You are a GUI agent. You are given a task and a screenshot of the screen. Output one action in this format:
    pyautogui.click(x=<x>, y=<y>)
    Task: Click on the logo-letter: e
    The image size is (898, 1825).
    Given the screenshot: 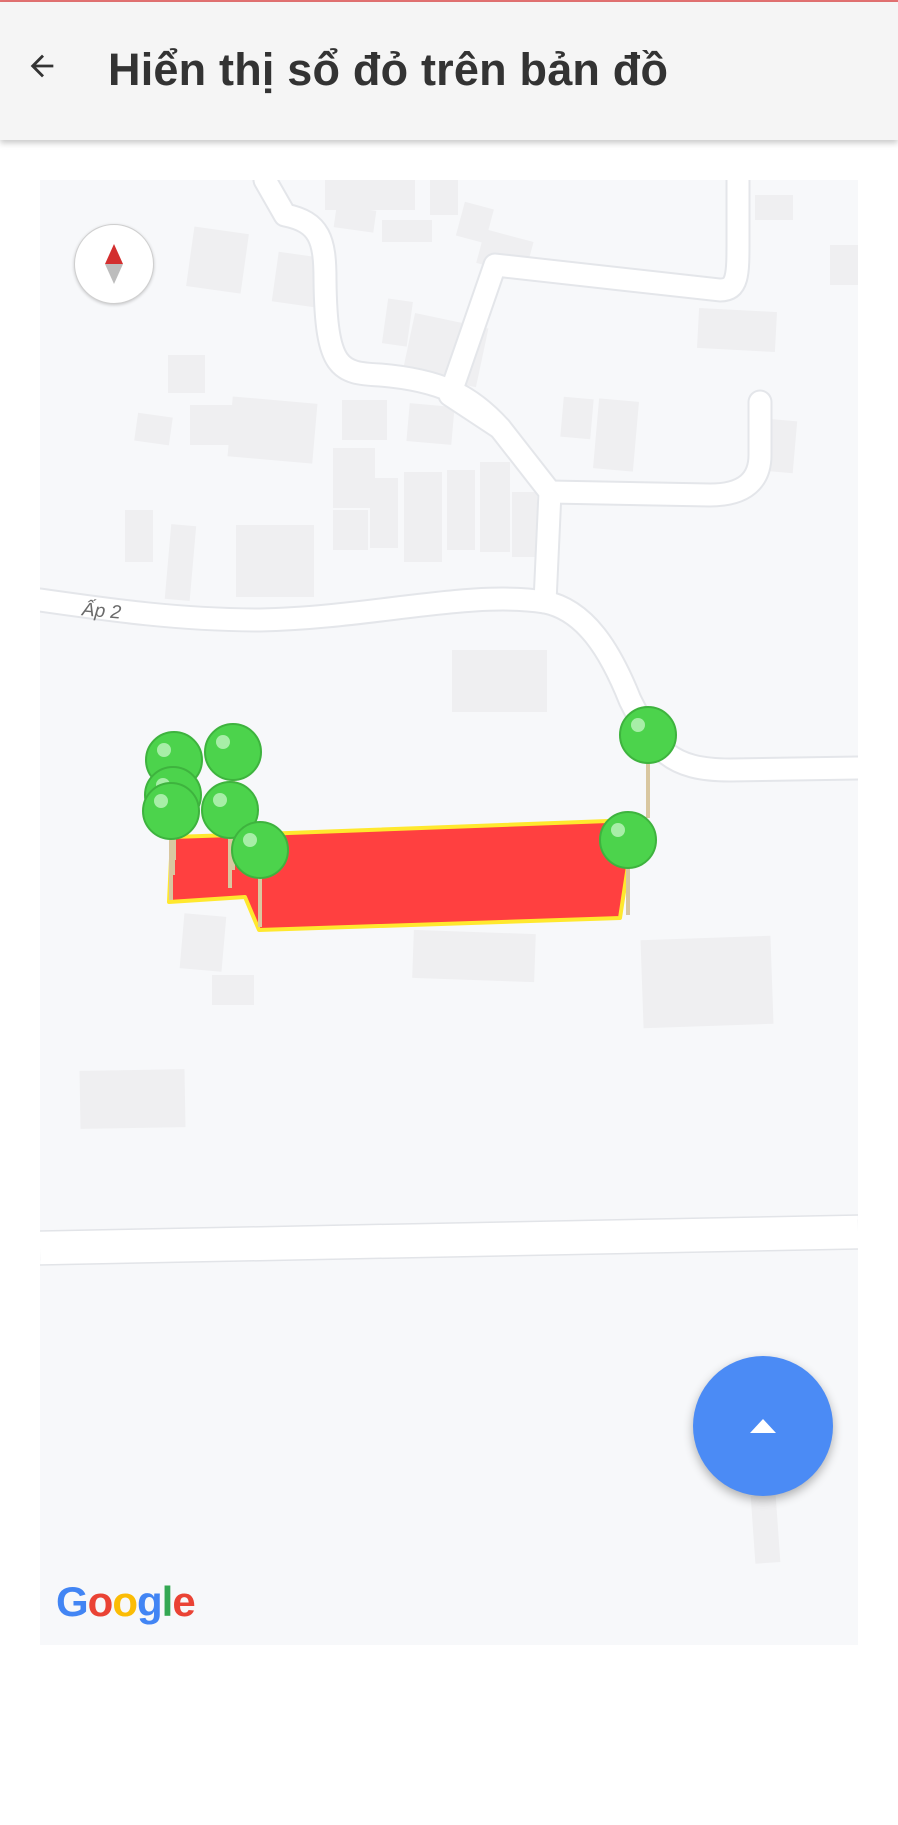 What is the action you would take?
    pyautogui.click(x=183, y=1601)
    